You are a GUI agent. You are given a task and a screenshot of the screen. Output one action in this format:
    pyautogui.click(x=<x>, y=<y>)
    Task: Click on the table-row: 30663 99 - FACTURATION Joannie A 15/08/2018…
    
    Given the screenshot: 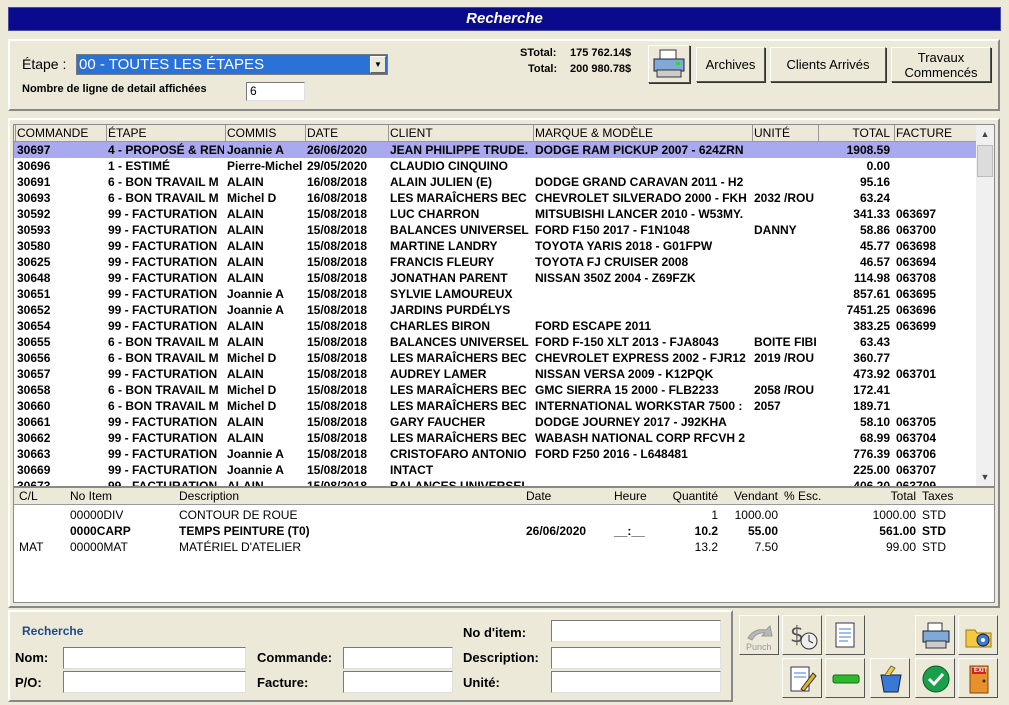 What is the action you would take?
    pyautogui.click(x=495, y=454)
    